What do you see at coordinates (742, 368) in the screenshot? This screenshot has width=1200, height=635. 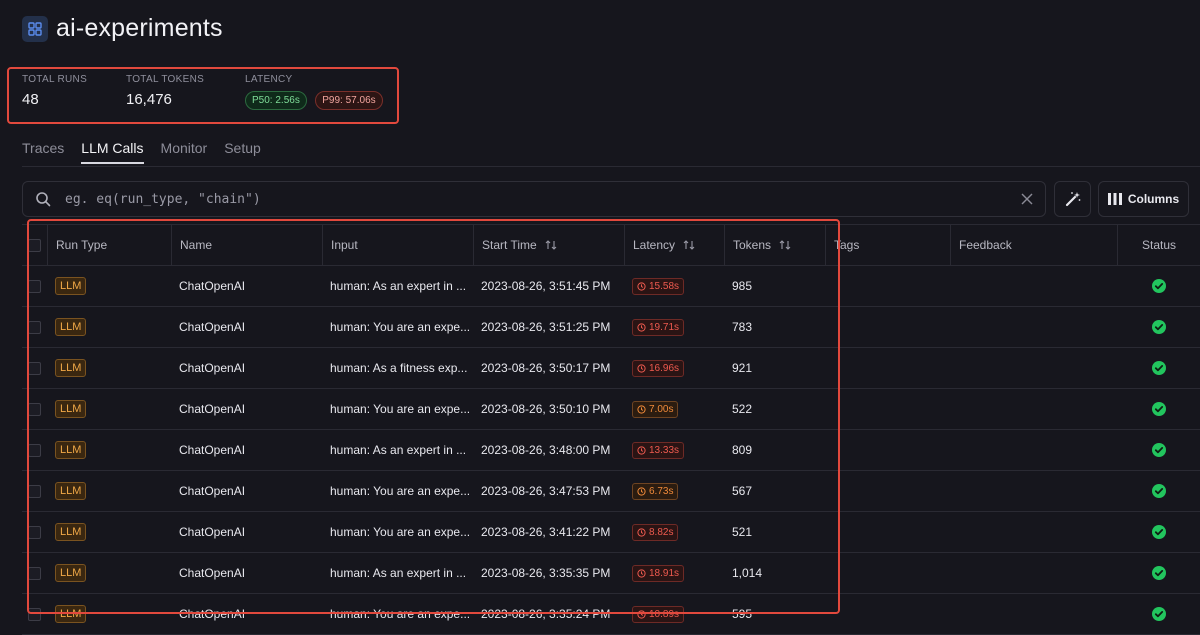 I see `tokens-cell: 921` at bounding box center [742, 368].